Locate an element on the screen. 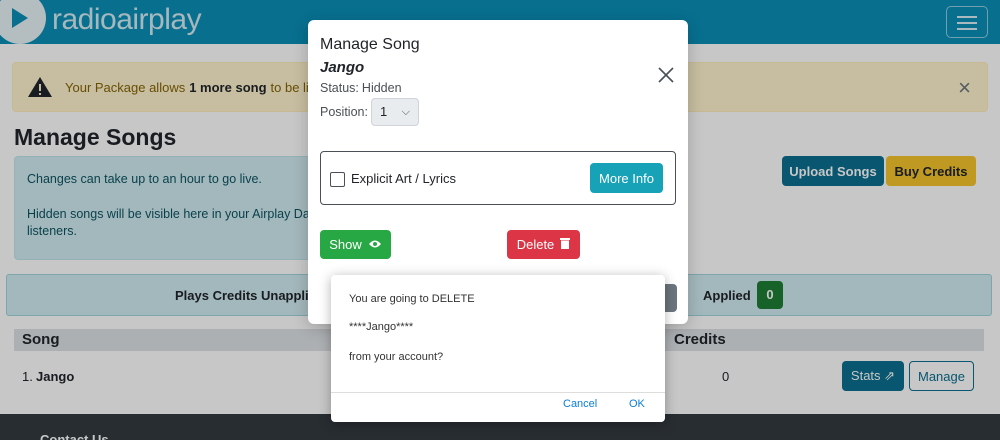 This screenshot has width=1000, height=440. delete-label: Delete is located at coordinates (535, 244).